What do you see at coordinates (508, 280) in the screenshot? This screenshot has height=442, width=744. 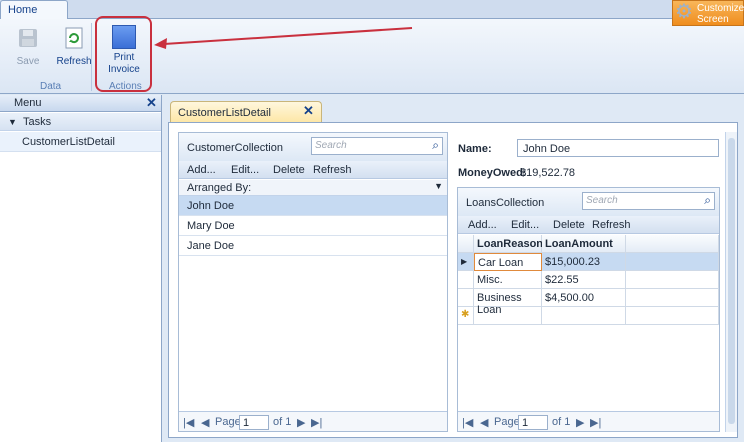 I see `table-cell: Misc.` at bounding box center [508, 280].